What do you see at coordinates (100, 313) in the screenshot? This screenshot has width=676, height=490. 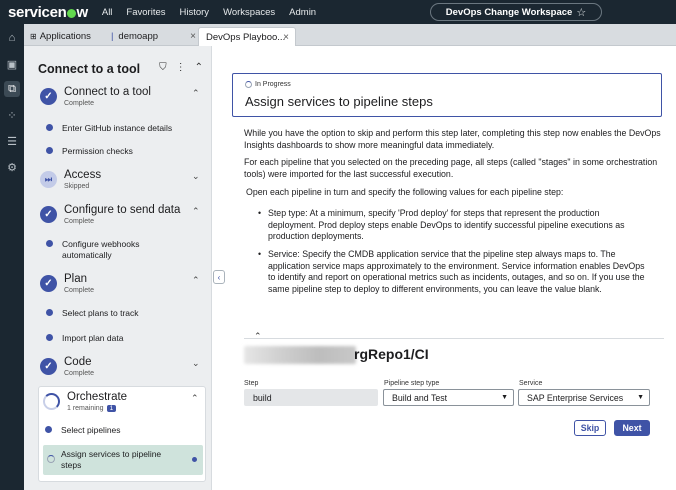 I see `substep-label: Select plans to track` at bounding box center [100, 313].